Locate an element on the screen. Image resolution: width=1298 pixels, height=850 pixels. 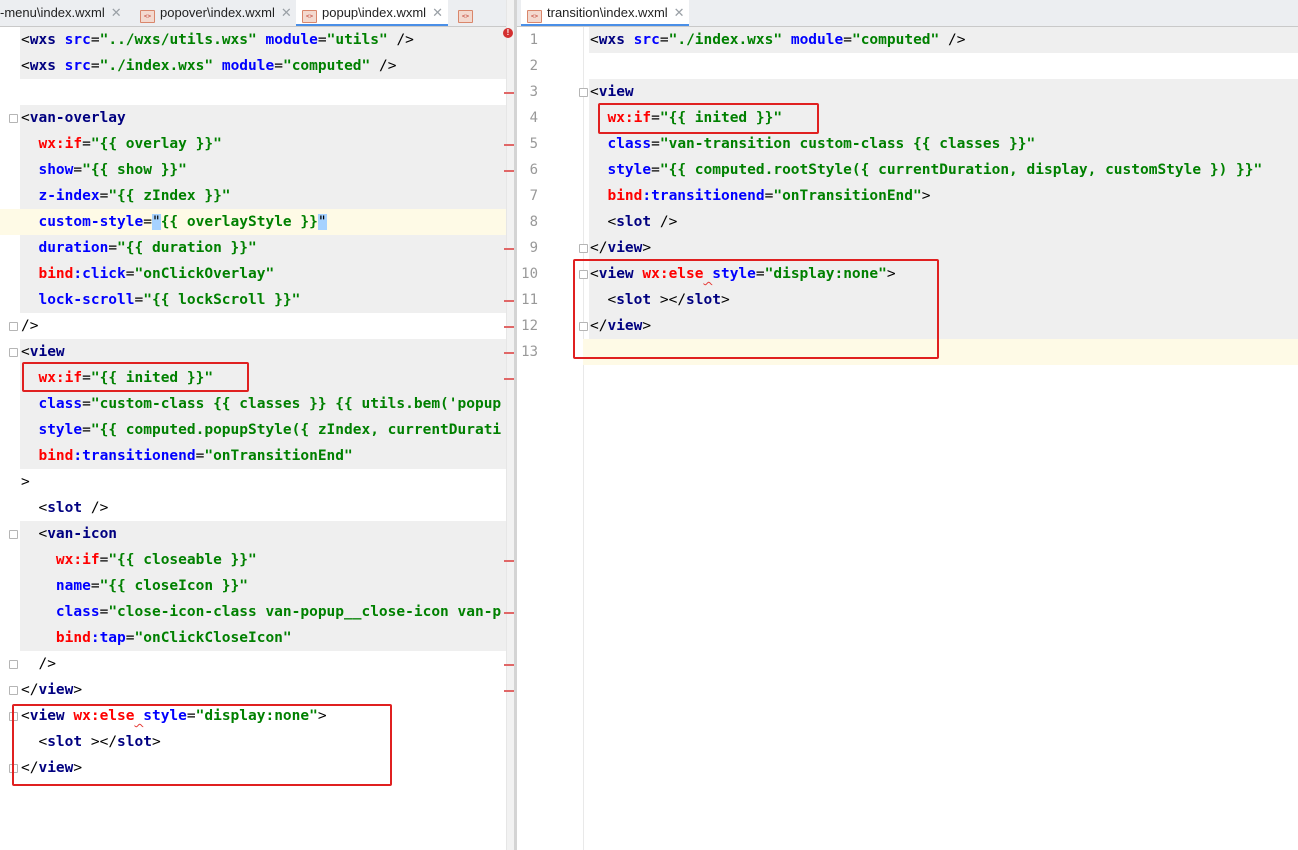
line-number: 6 is located at coordinates (533, 170).